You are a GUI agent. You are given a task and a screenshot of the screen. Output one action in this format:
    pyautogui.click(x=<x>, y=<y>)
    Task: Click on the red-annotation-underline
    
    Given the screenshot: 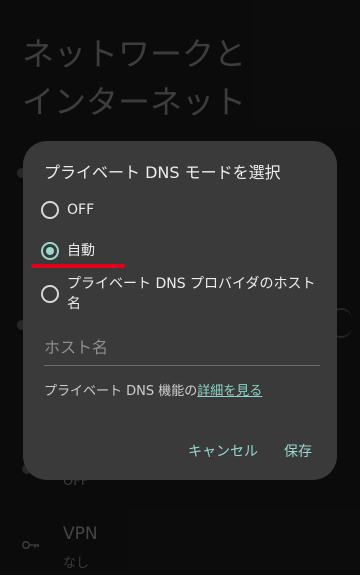 What is the action you would take?
    pyautogui.click(x=78, y=266)
    